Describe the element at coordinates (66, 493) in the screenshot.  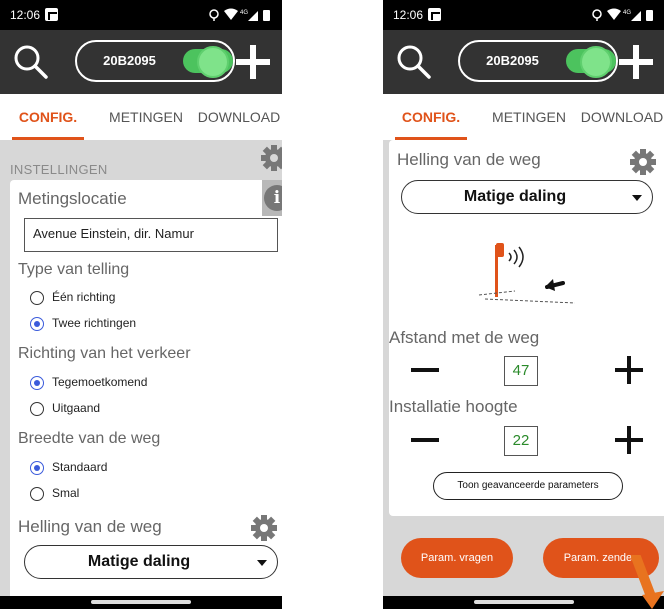
I see `radio-label: Smal` at that location.